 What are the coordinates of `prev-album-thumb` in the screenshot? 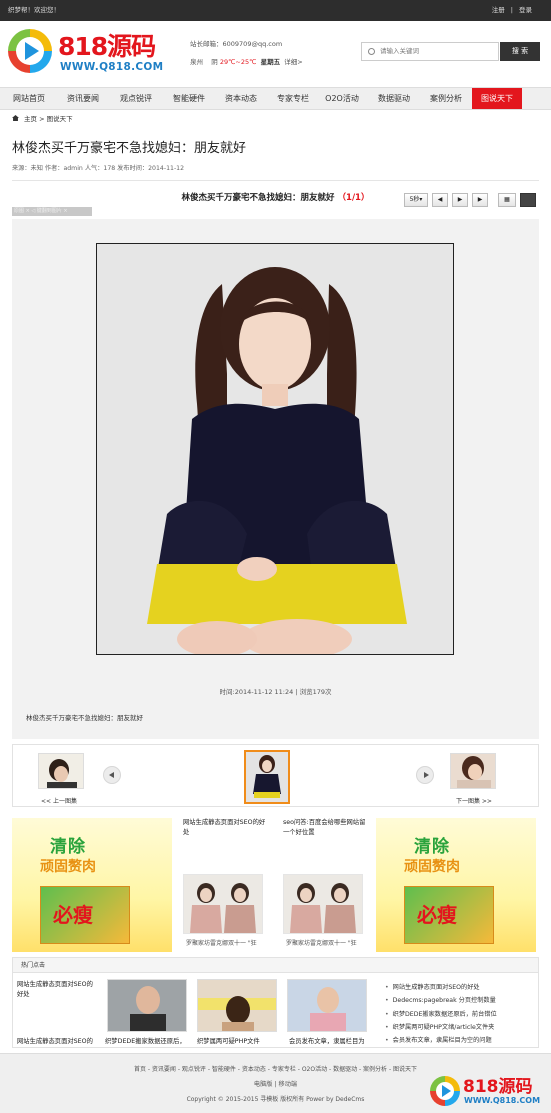 It's located at (61, 771).